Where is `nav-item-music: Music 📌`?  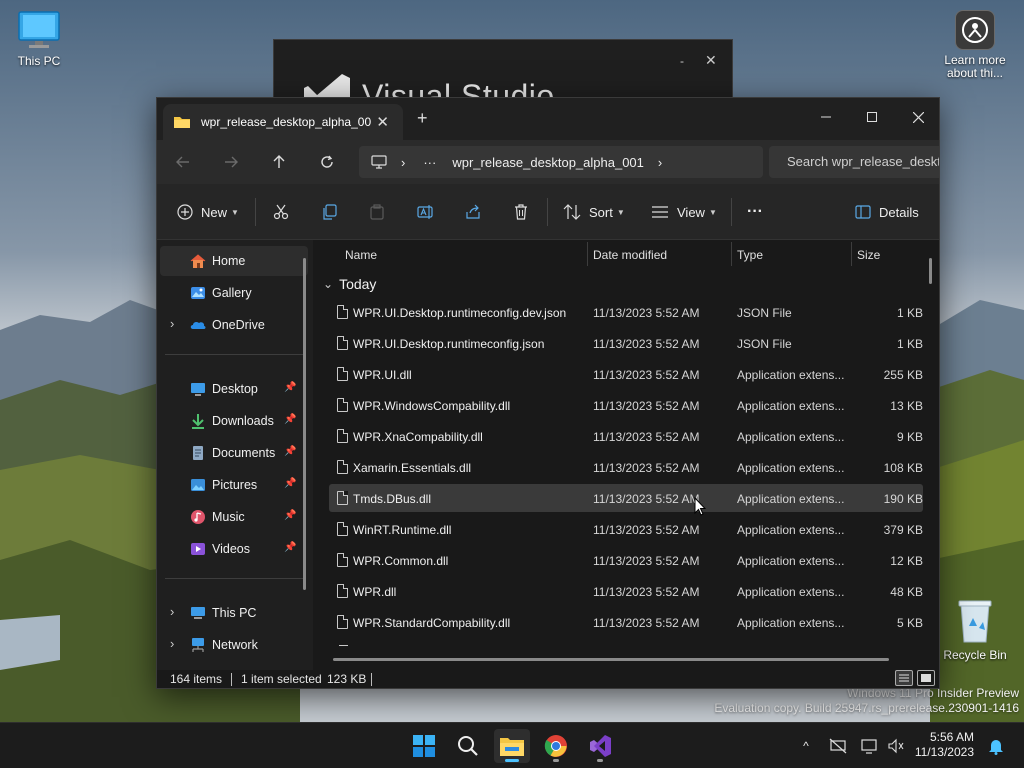
nav-item-music: Music 📌 is located at coordinates (234, 517).